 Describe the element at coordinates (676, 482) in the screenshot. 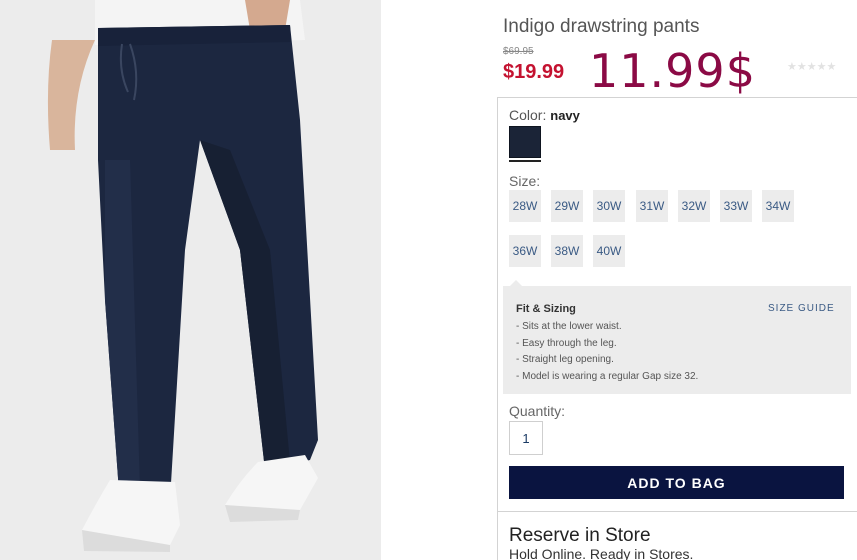

I see `add-to-bag-button: ADD TO BAG` at that location.